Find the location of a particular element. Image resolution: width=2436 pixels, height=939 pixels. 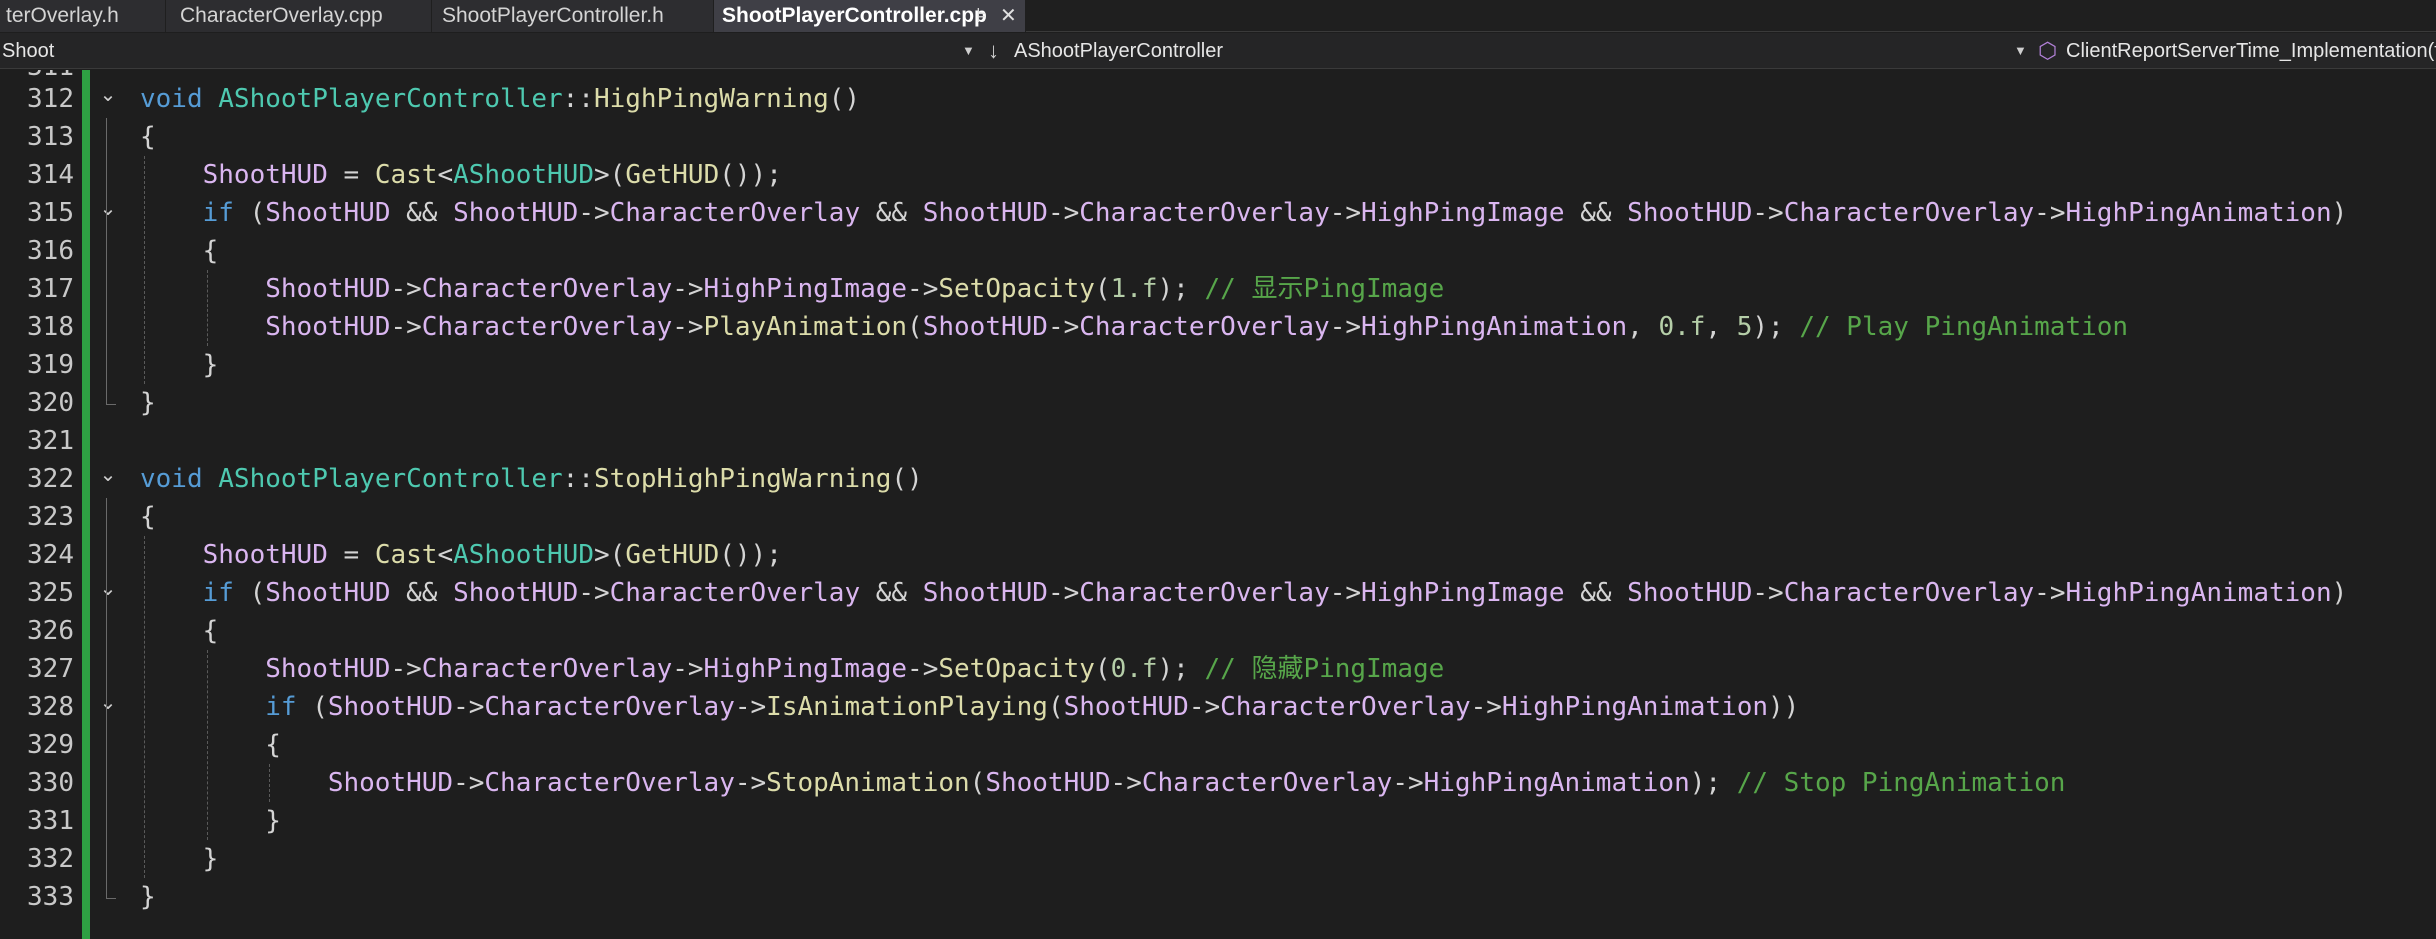

close-icon: ✕ is located at coordinates (1008, 16).